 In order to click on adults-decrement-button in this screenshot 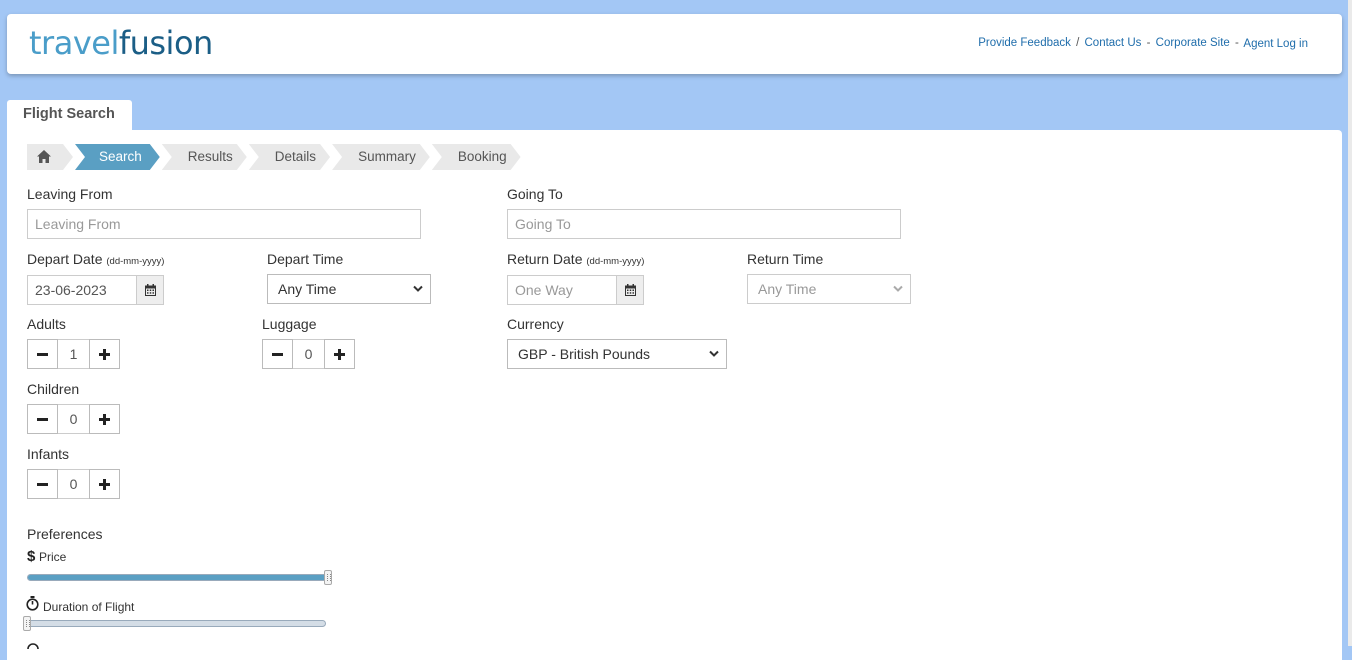, I will do `click(42, 354)`.